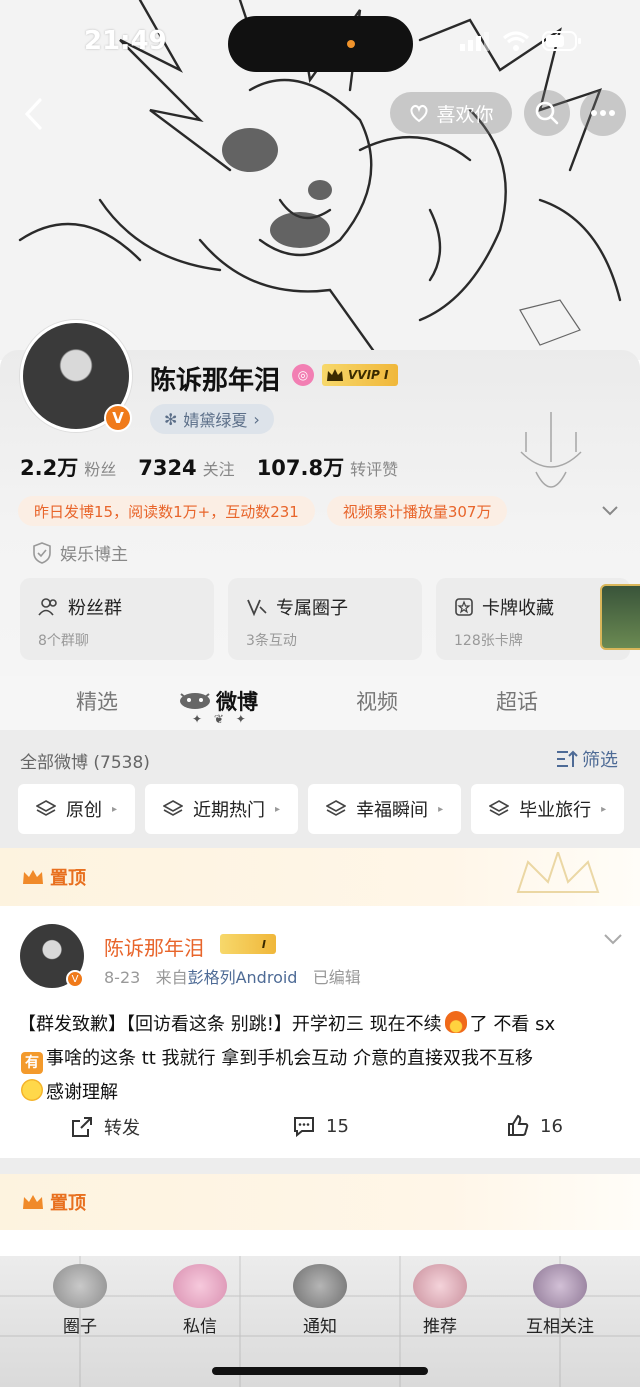 The width and height of the screenshot is (640, 1387). What do you see at coordinates (551, 1126) in the screenshot?
I see `like-count: 16` at bounding box center [551, 1126].